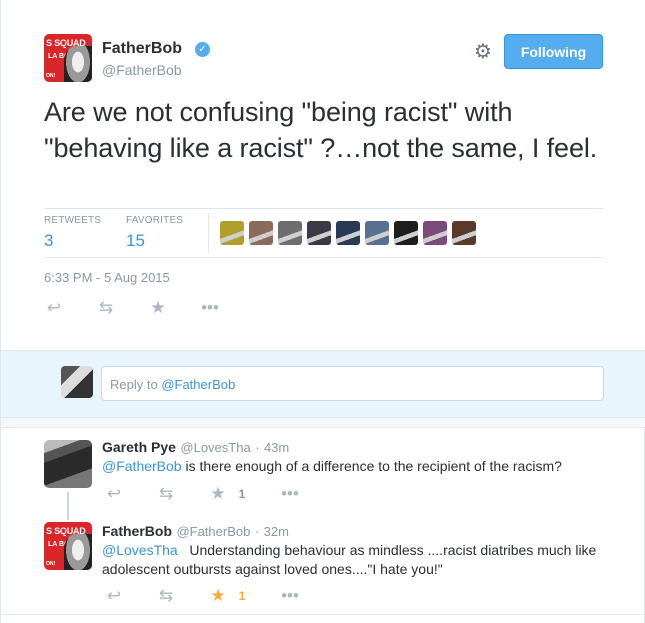  I want to click on current-user-avatar, so click(77, 382).